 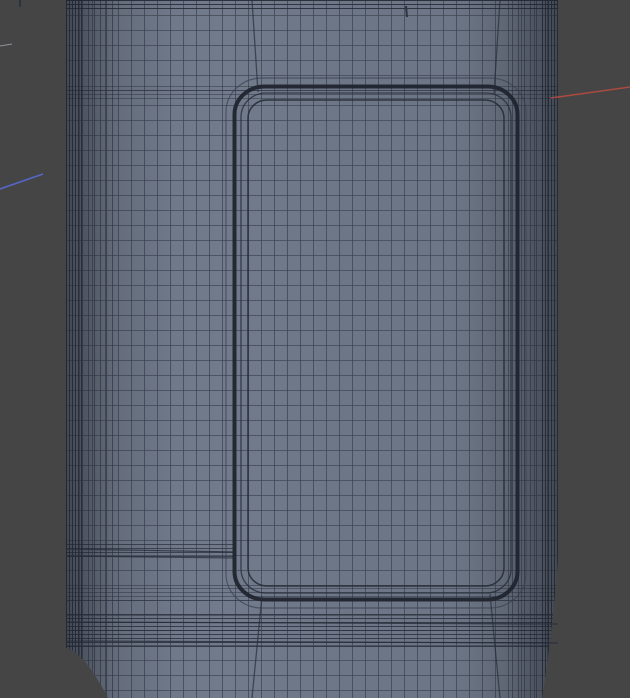 I want to click on x-axis-line, so click(x=590, y=92).